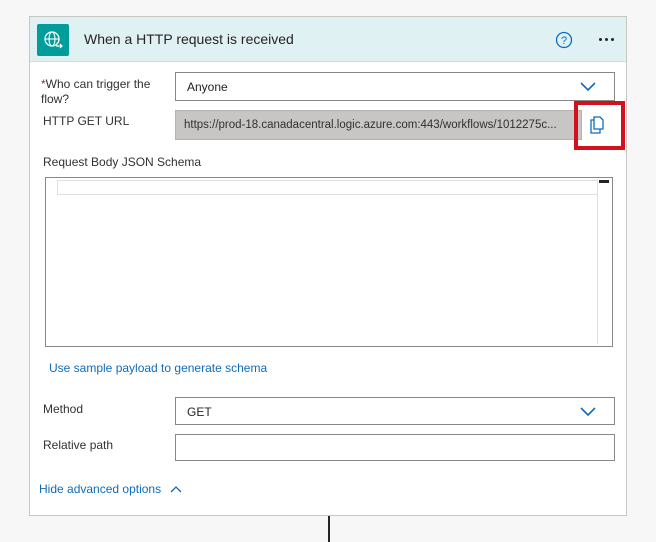 This screenshot has width=656, height=542. Describe the element at coordinates (395, 86) in the screenshot. I see `who-can-trigger-dropdown: Anyone` at that location.